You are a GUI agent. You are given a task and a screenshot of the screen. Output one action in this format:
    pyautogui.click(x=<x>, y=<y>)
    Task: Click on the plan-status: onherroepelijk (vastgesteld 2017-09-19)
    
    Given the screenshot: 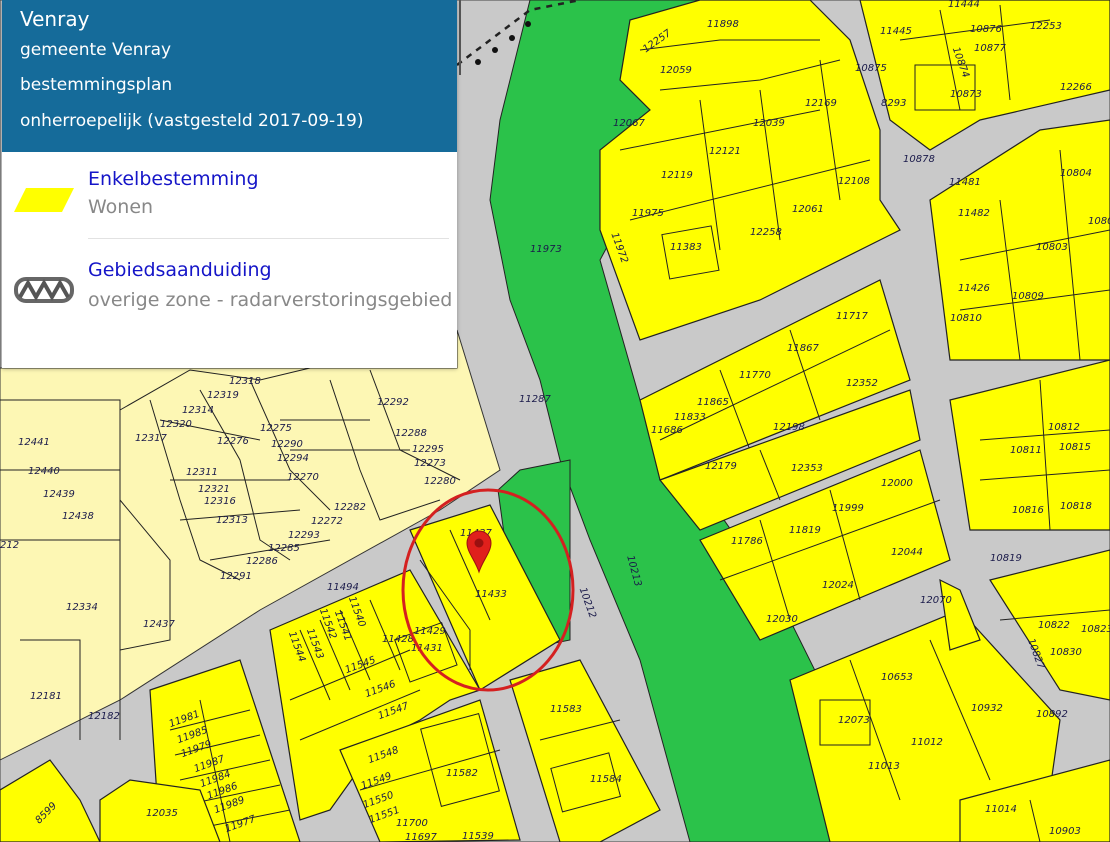 What is the action you would take?
    pyautogui.click(x=192, y=121)
    